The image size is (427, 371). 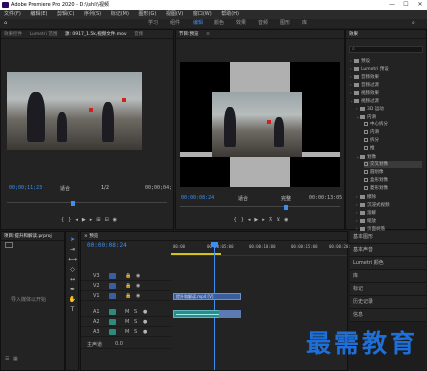 What do you see at coordinates (148, 14) in the screenshot?
I see `menu-graphics: 图形(G)` at bounding box center [148, 14].